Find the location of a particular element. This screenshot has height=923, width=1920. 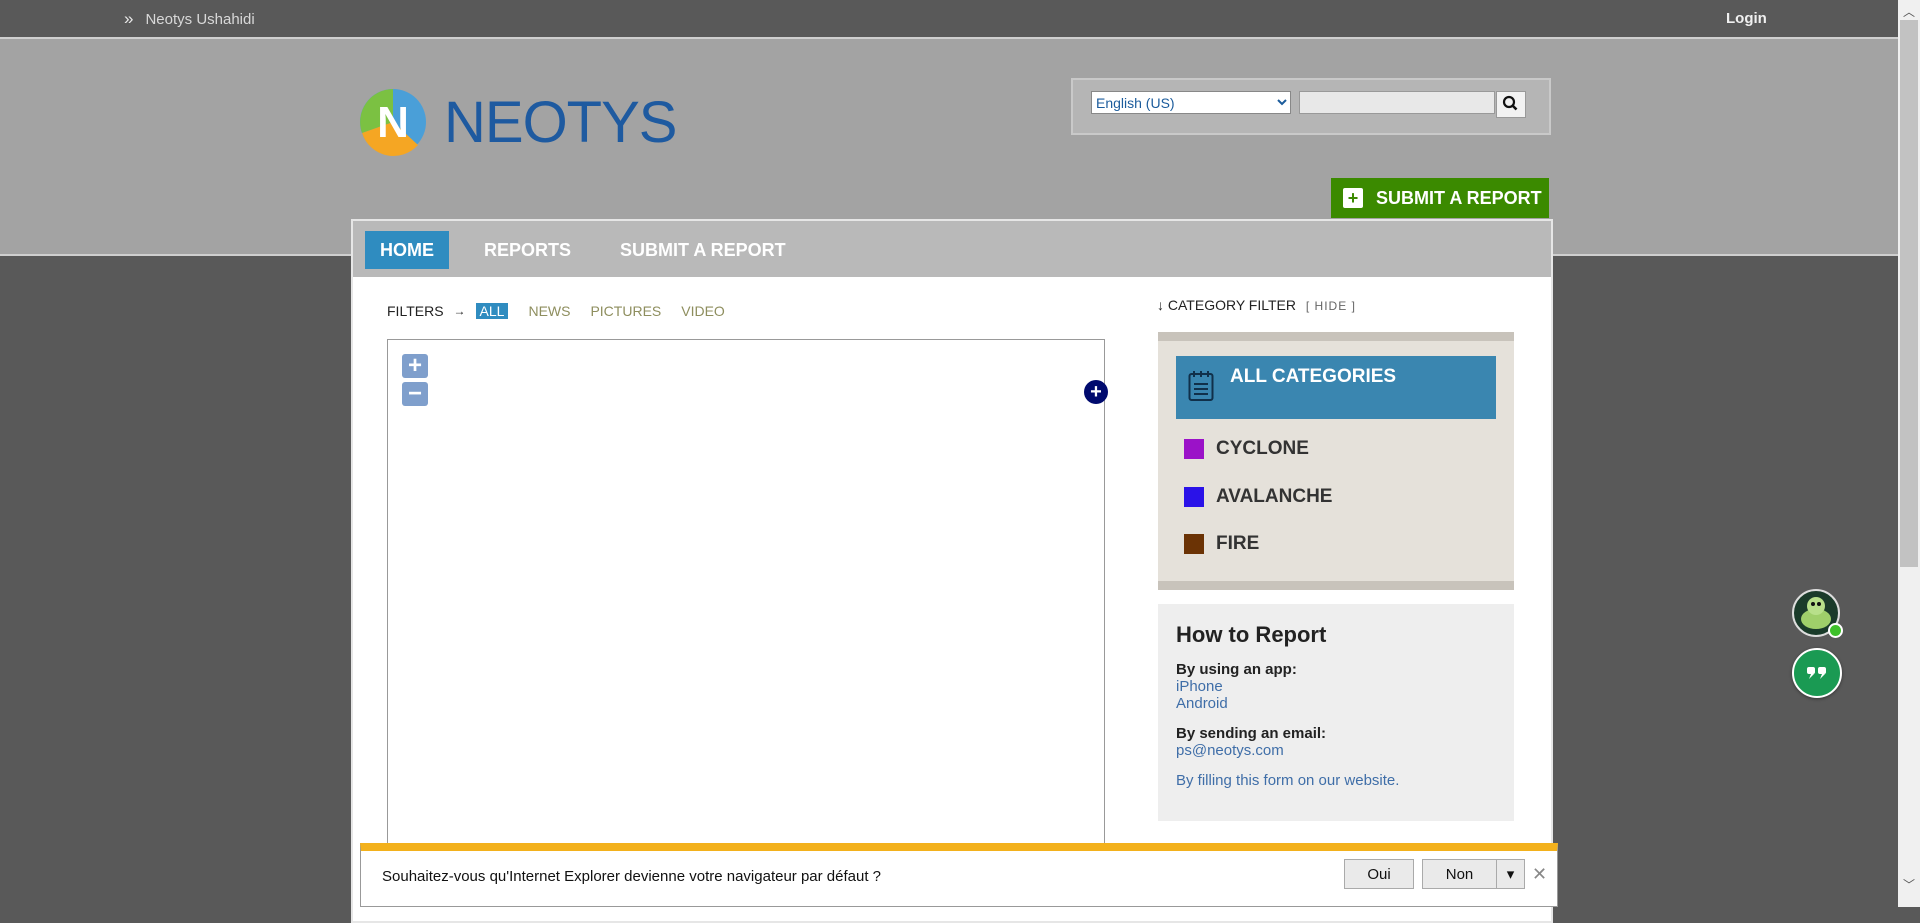

admin-bar: » Neotys Ushahidi Login is located at coordinates (949, 18).